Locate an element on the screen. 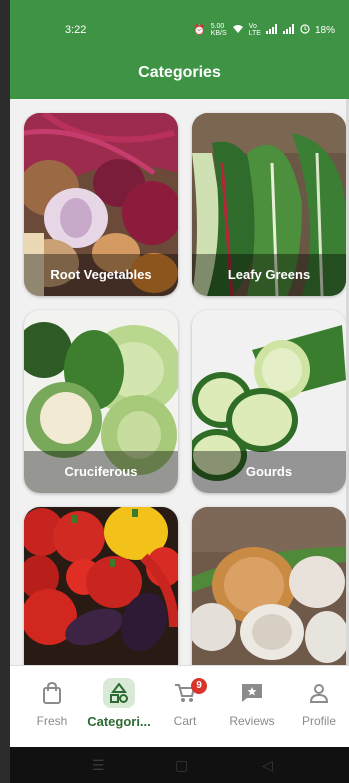  nav-label: Cart is located at coordinates (185, 721).